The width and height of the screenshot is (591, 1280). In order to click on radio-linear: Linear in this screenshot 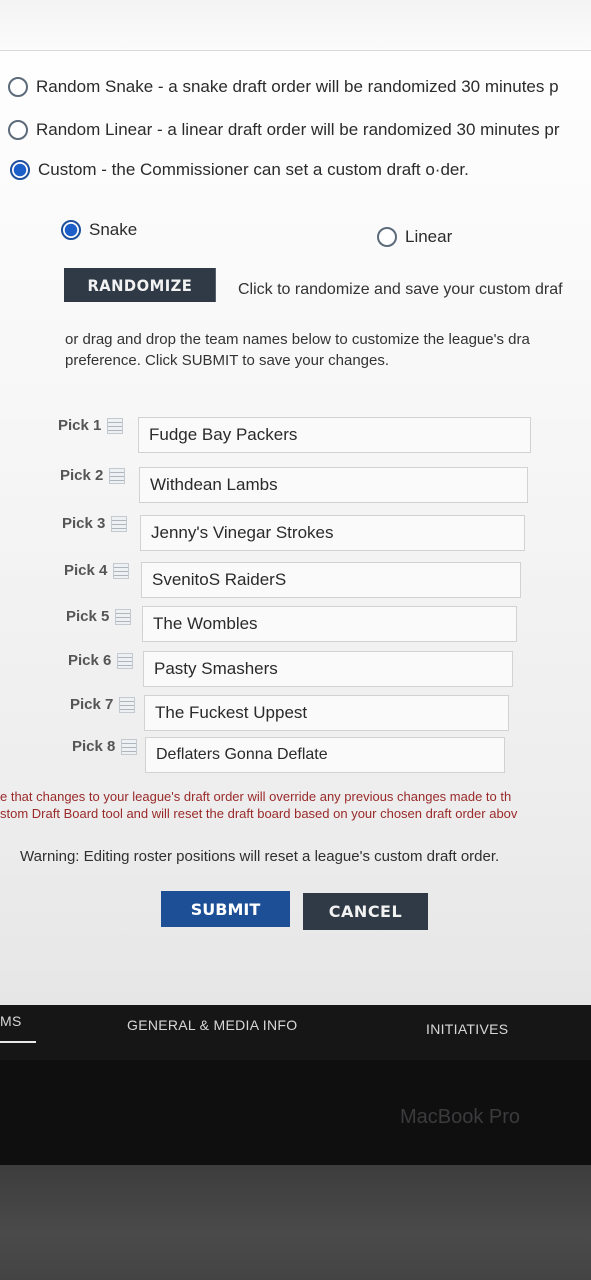, I will do `click(414, 237)`.